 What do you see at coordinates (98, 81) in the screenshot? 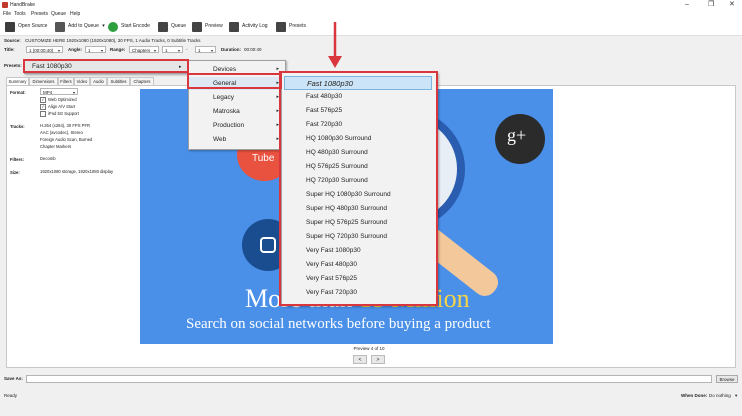
I see `tab-audio: Audio` at bounding box center [98, 81].